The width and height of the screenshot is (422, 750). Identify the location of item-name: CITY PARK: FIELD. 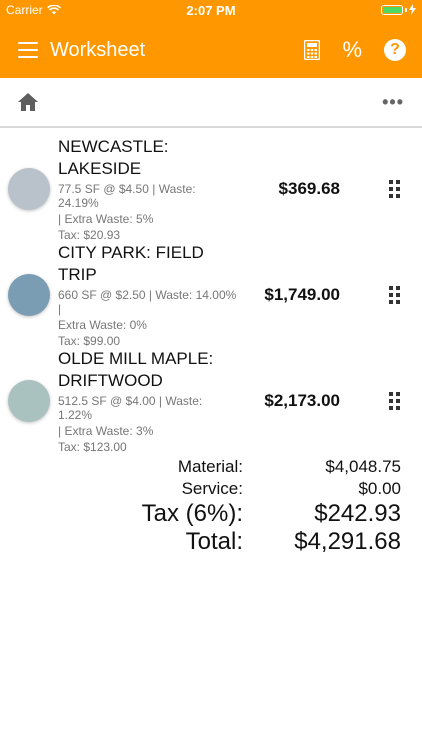
(131, 252).